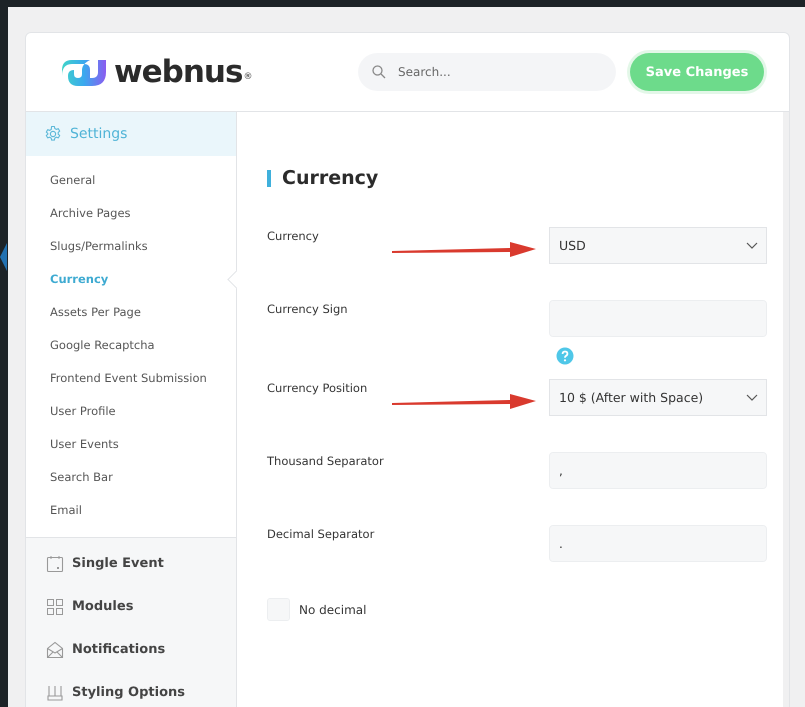 The image size is (805, 707). What do you see at coordinates (658, 470) in the screenshot?
I see `input-field: ,` at bounding box center [658, 470].